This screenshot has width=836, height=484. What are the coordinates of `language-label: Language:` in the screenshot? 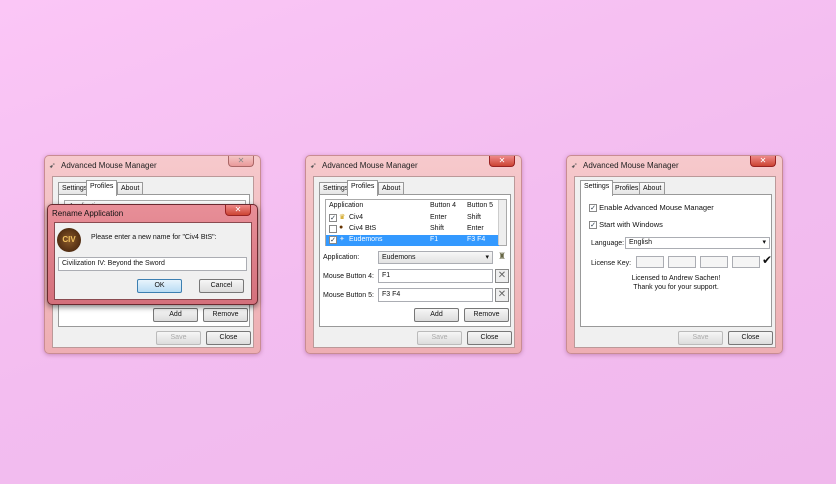 It's located at (608, 243).